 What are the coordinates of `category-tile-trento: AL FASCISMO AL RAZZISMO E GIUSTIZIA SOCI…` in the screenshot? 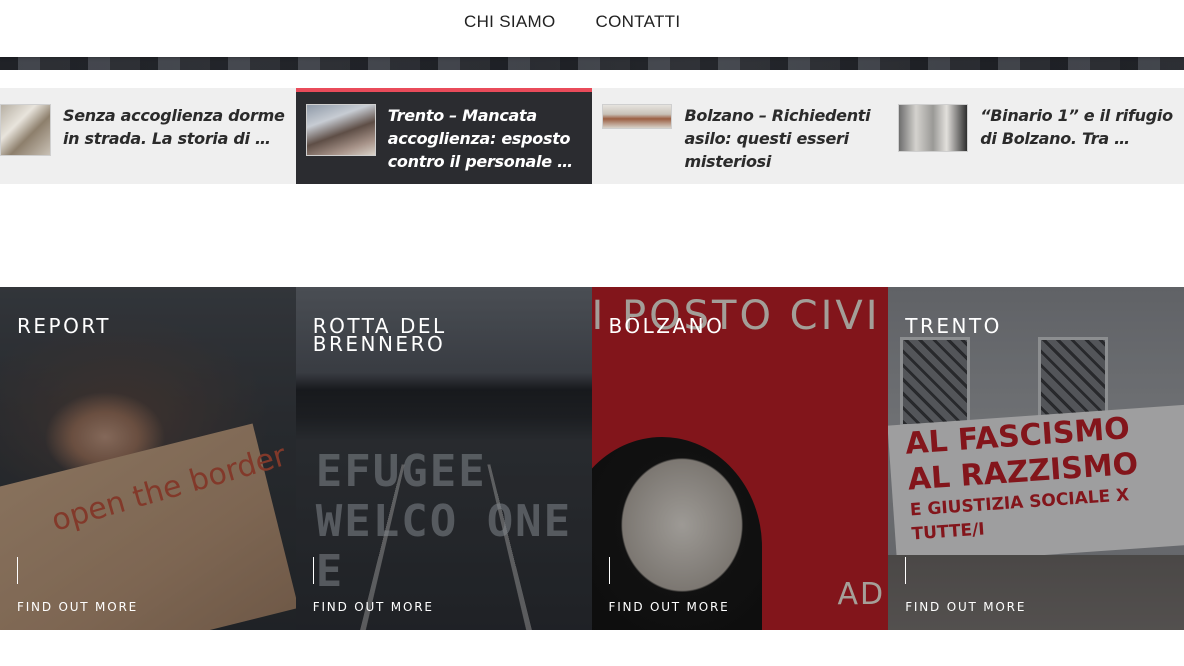 It's located at (1036, 458).